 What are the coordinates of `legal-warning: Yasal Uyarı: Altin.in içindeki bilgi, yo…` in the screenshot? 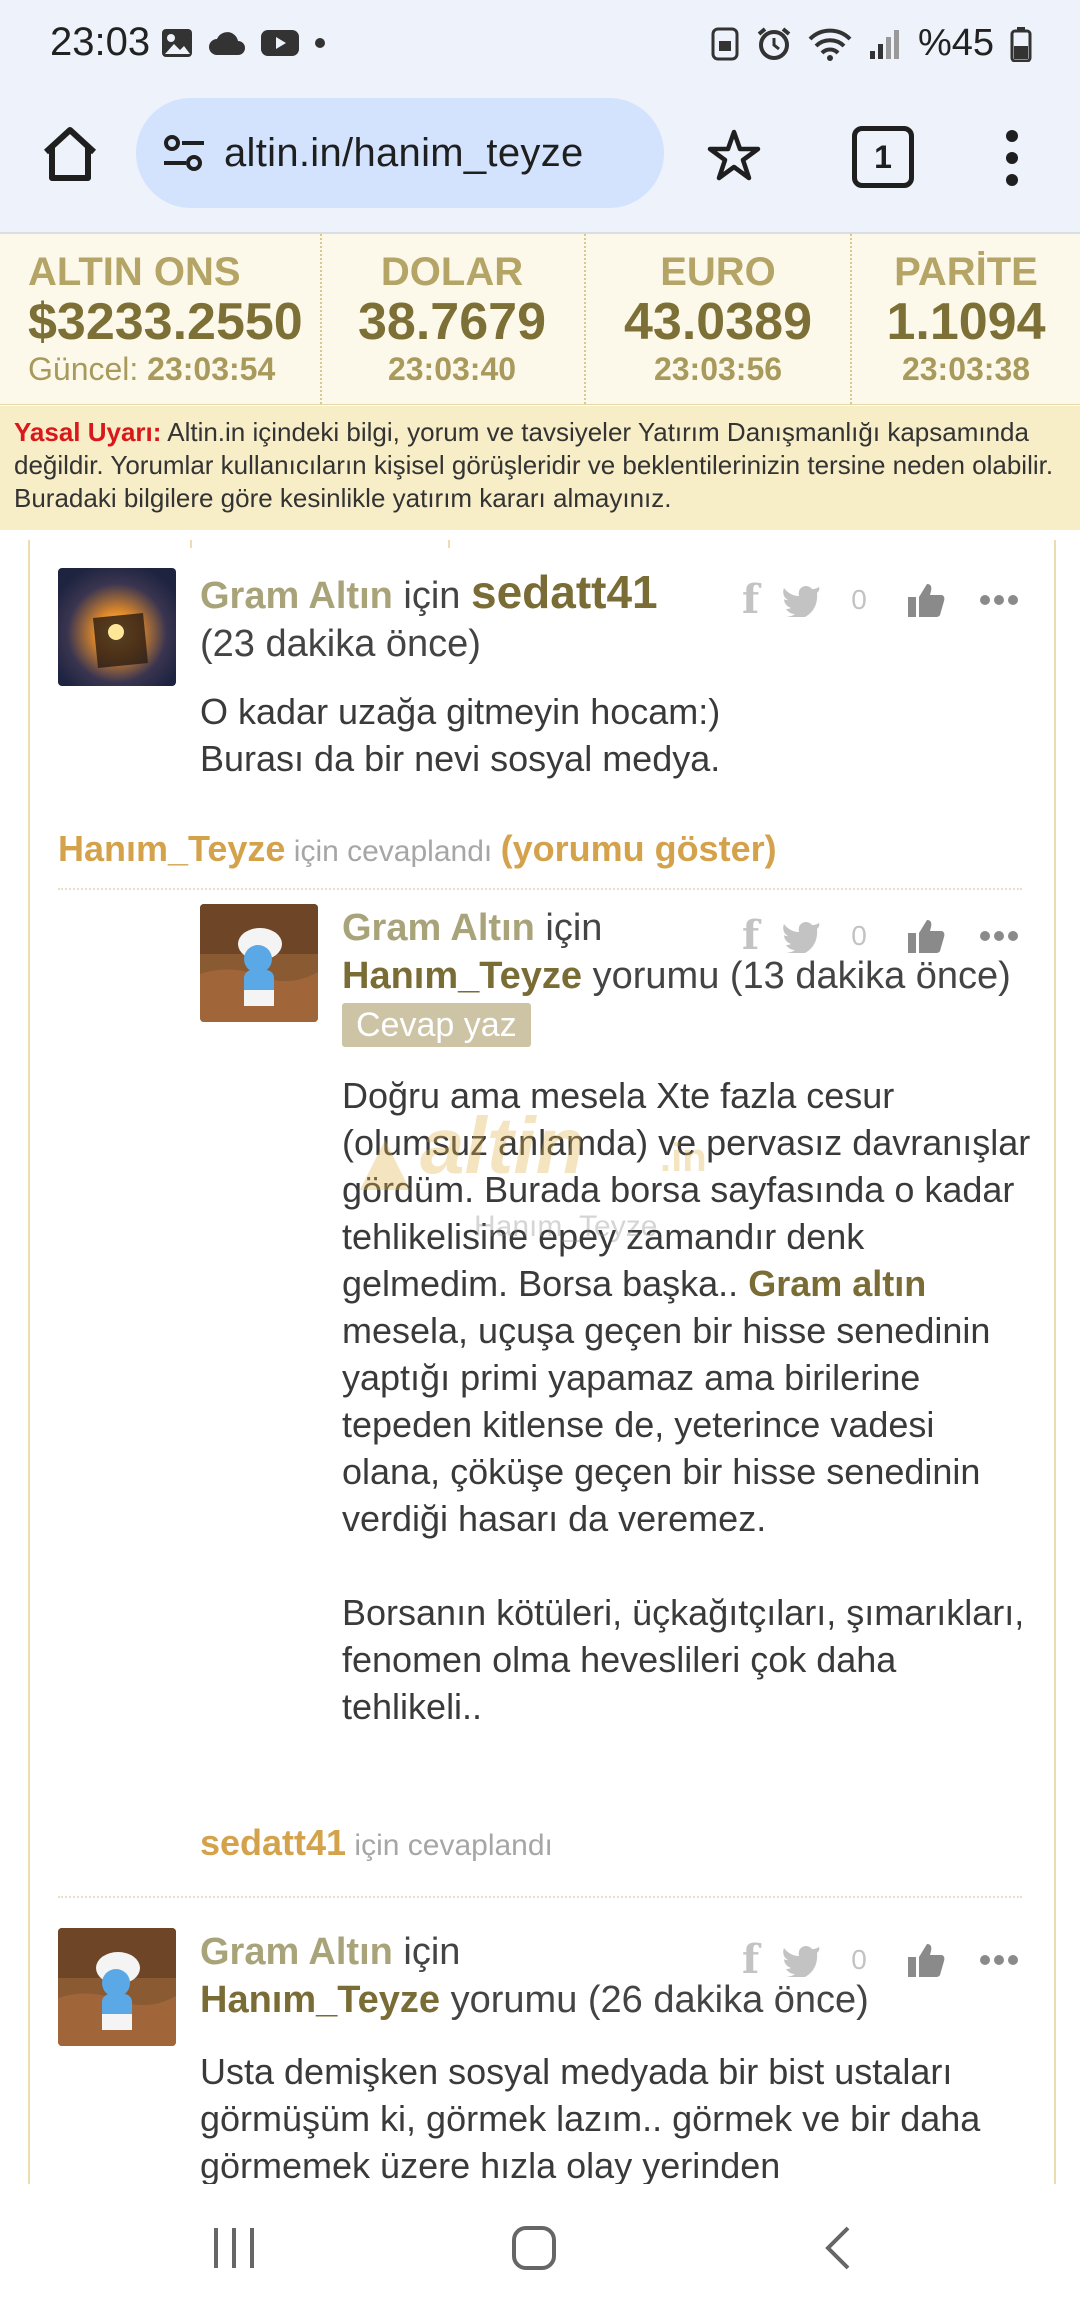 It's located at (540, 468).